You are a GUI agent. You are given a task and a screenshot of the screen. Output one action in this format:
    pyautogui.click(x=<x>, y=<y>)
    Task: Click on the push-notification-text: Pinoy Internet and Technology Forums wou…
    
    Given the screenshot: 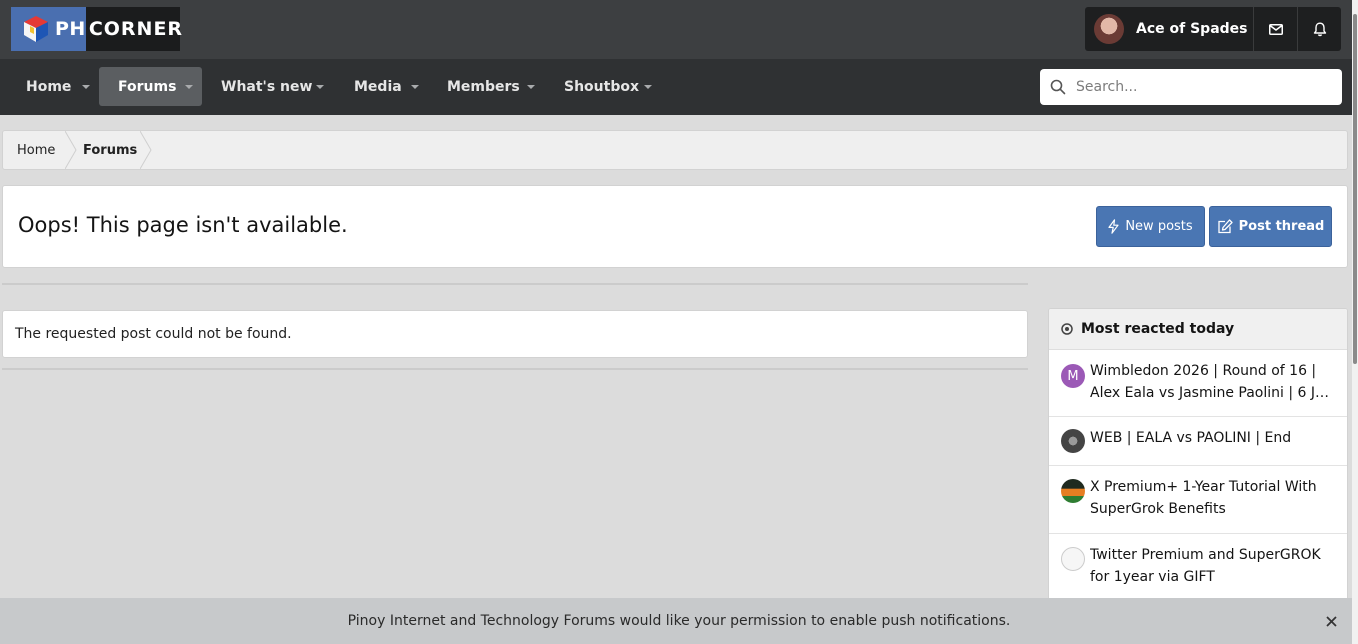 What is the action you would take?
    pyautogui.click(x=679, y=621)
    